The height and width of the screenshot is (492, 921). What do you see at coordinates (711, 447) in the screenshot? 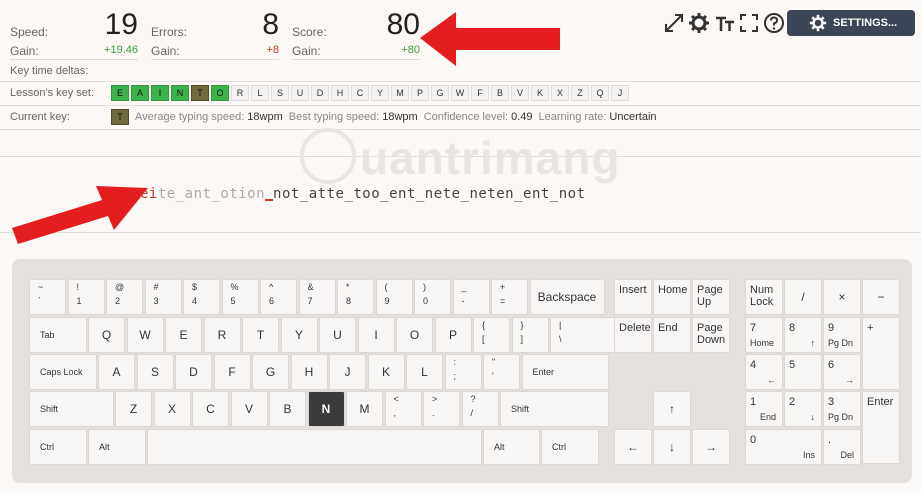
I see `arrow-right-key: →` at bounding box center [711, 447].